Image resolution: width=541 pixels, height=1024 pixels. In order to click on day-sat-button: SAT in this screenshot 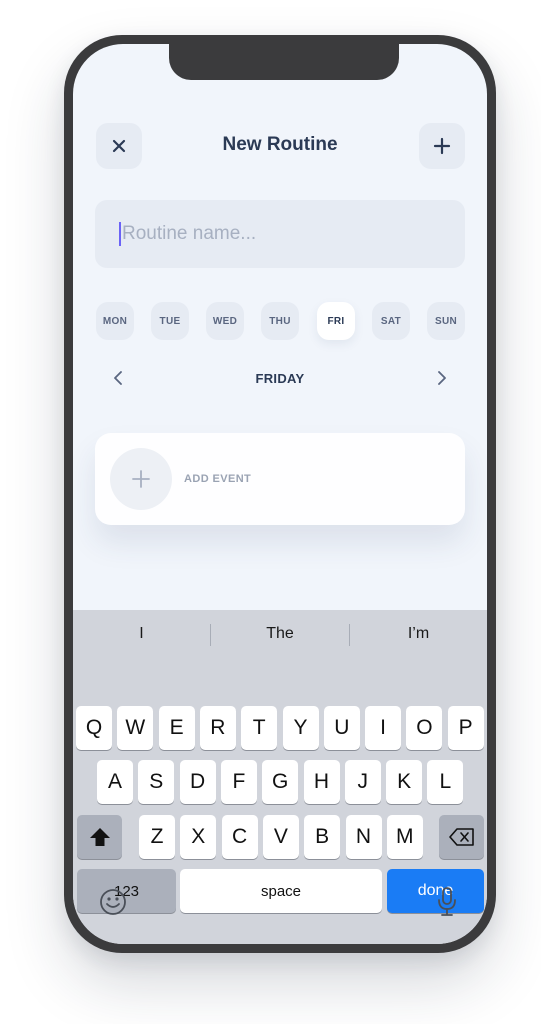, I will do `click(391, 321)`.